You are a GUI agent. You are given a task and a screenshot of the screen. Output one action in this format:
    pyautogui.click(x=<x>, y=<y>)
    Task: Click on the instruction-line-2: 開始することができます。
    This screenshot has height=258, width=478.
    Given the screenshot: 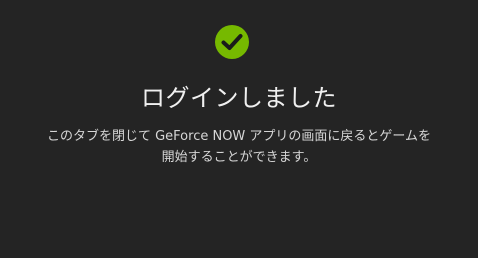 What is the action you would take?
    pyautogui.click(x=239, y=157)
    